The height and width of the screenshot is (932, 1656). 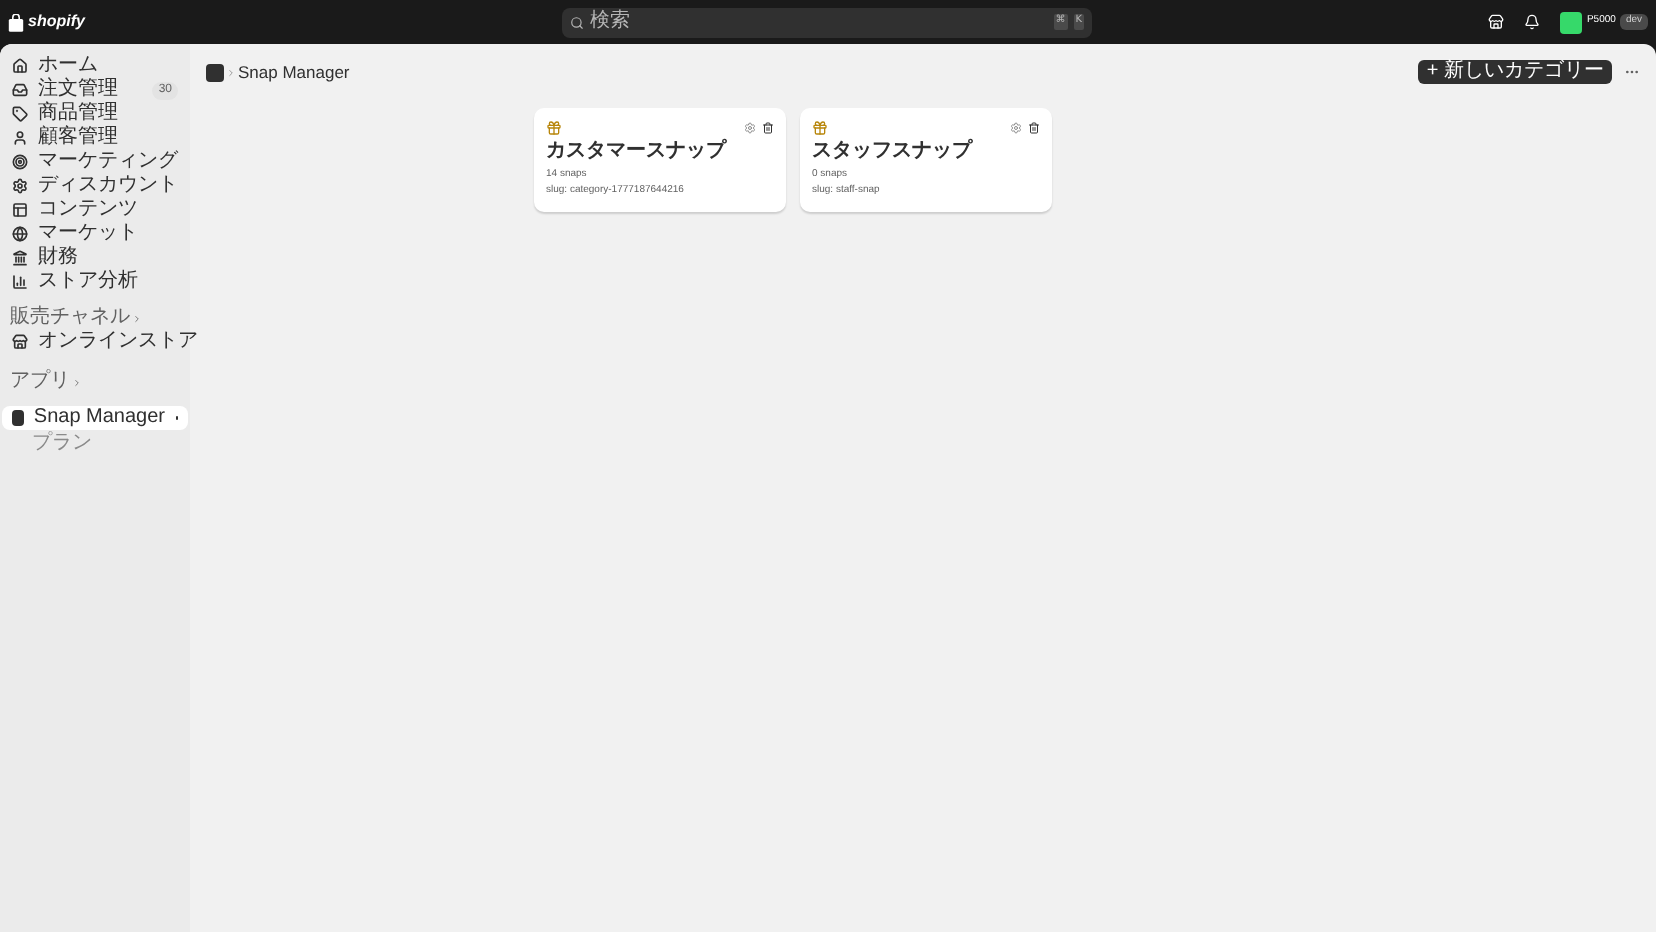 I want to click on nav-item: 顧客管理, so click(x=95, y=138).